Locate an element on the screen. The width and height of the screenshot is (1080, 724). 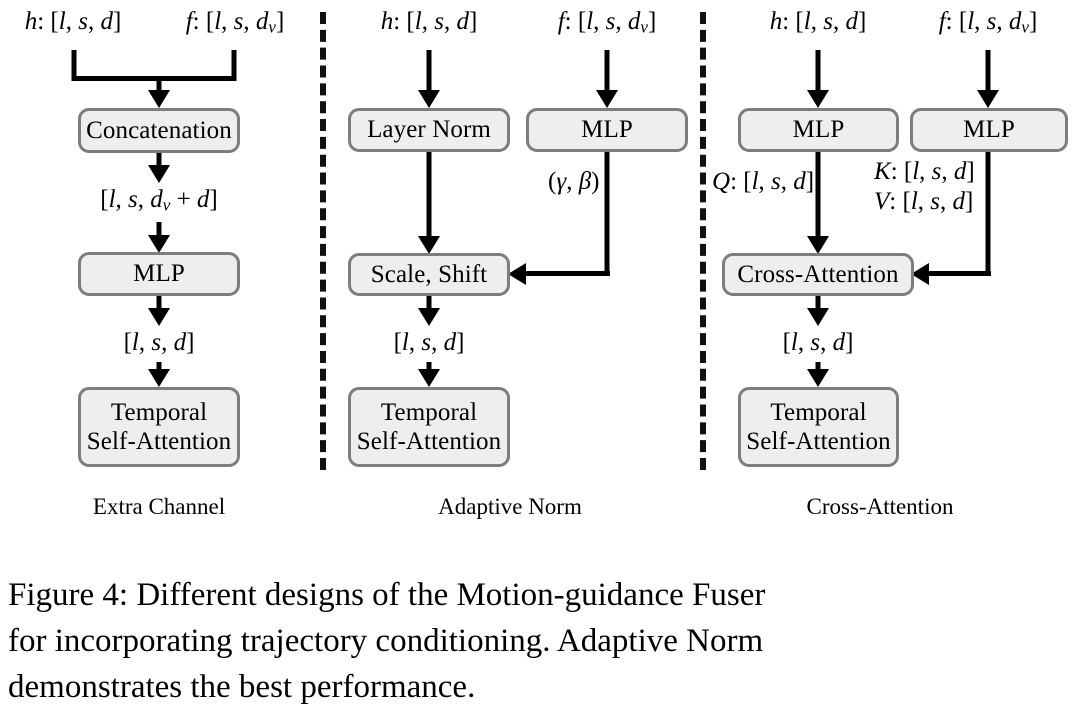
col2-gamma-beta-label: (γ, β) is located at coordinates (574, 181).